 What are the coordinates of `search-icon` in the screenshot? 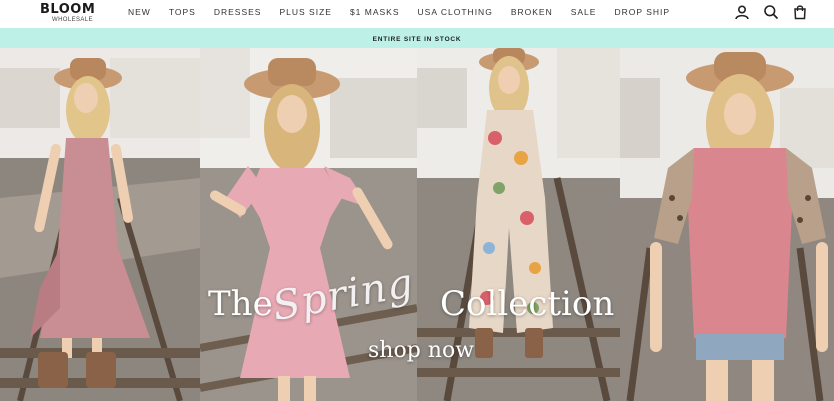 It's located at (771, 12).